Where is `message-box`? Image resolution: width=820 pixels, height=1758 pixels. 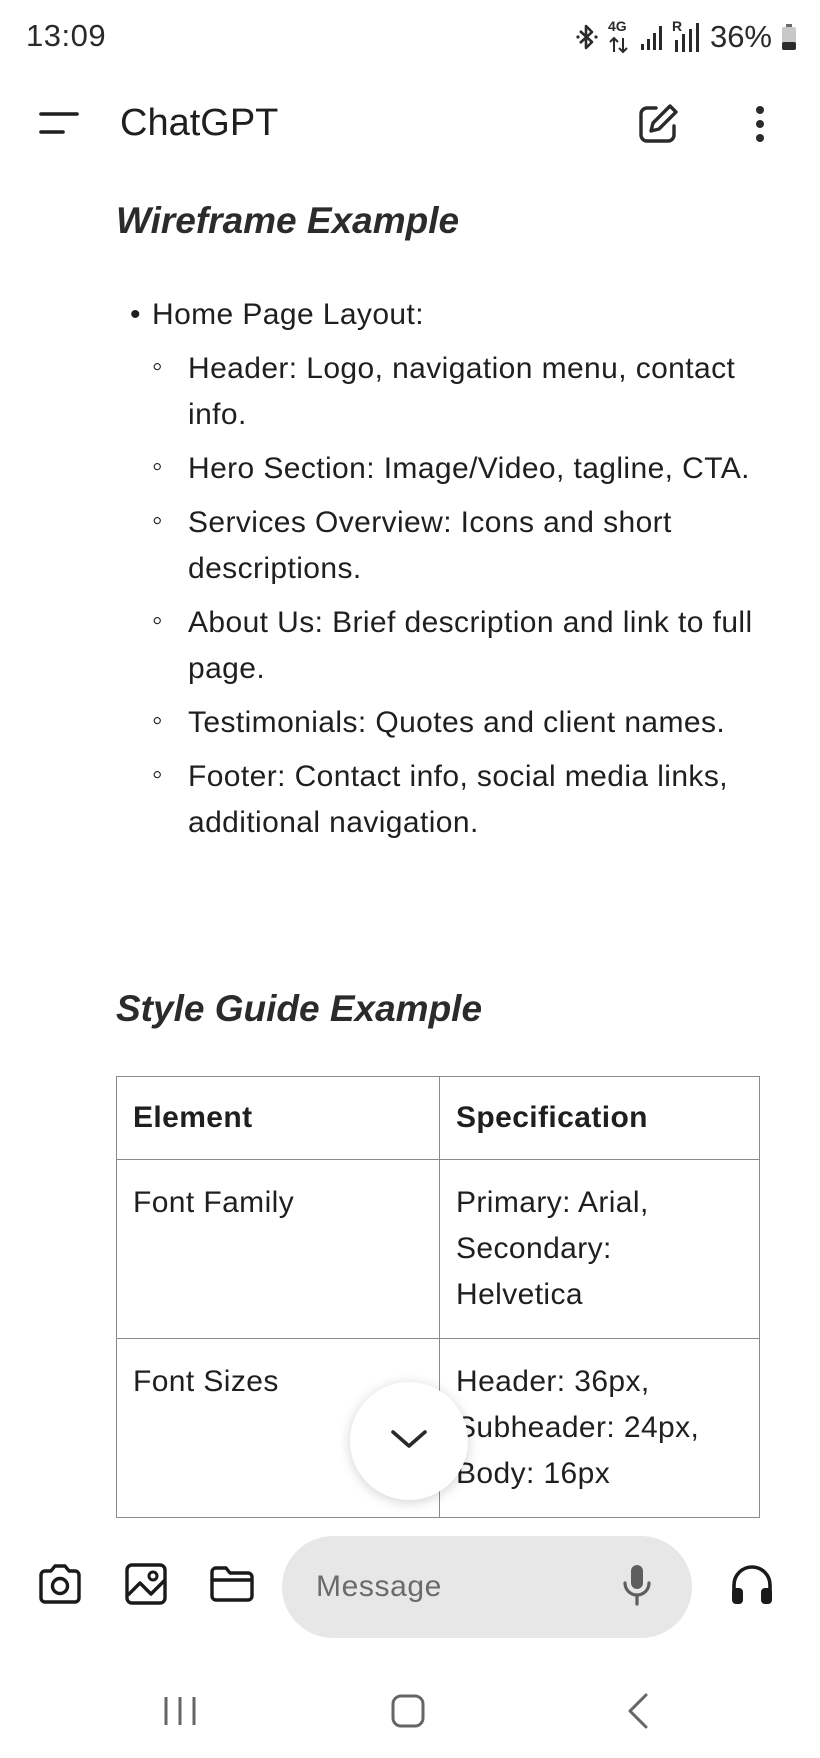 message-box is located at coordinates (487, 1587).